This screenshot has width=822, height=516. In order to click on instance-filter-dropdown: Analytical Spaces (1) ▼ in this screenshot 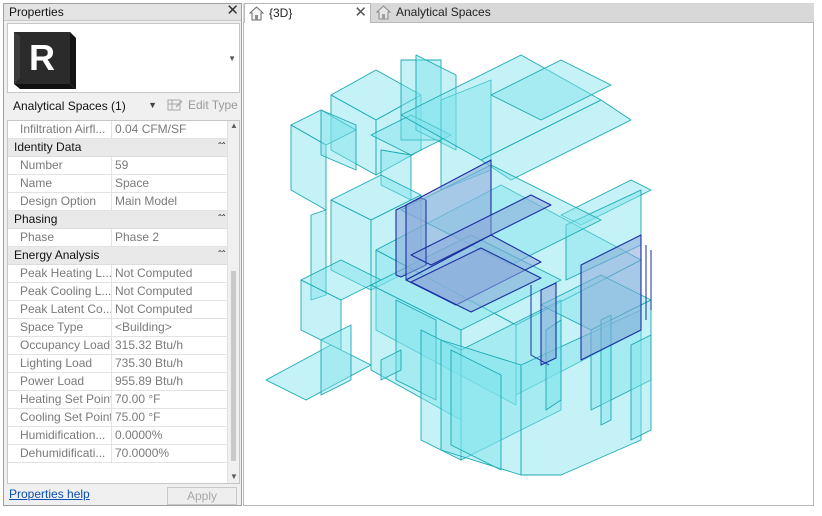, I will do `click(84, 105)`.